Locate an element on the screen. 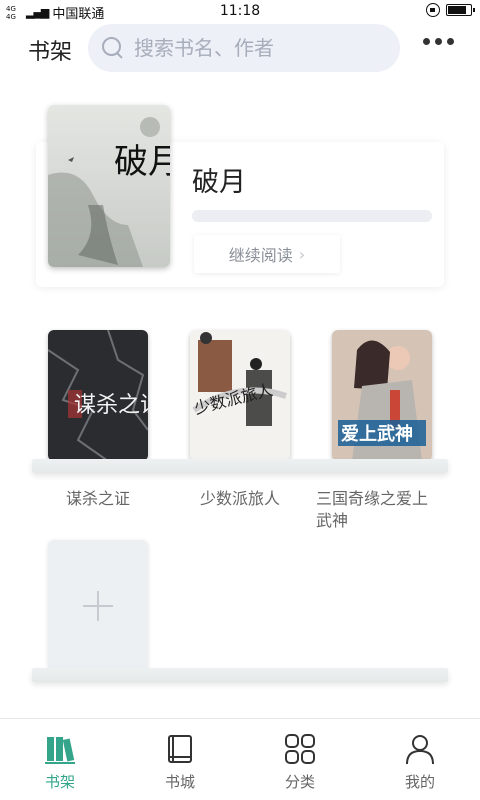 The width and height of the screenshot is (480, 800). search-input is located at coordinates (259, 48).